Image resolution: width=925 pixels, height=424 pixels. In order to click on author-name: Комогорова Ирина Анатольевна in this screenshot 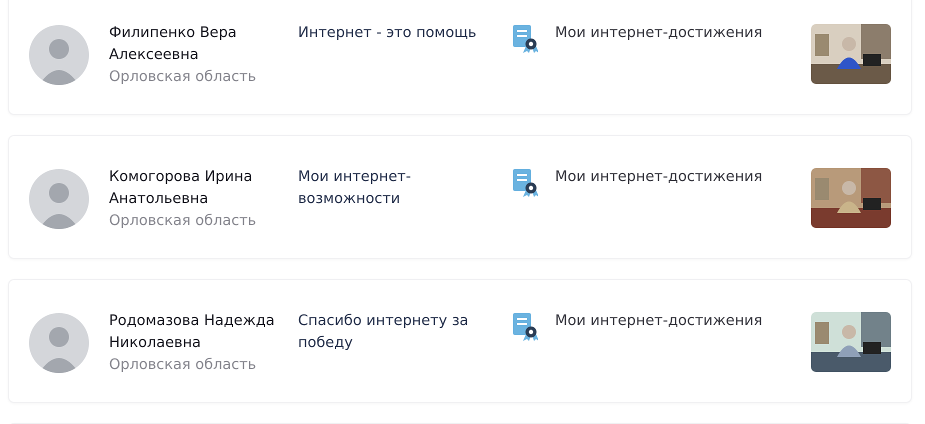, I will do `click(181, 188)`.